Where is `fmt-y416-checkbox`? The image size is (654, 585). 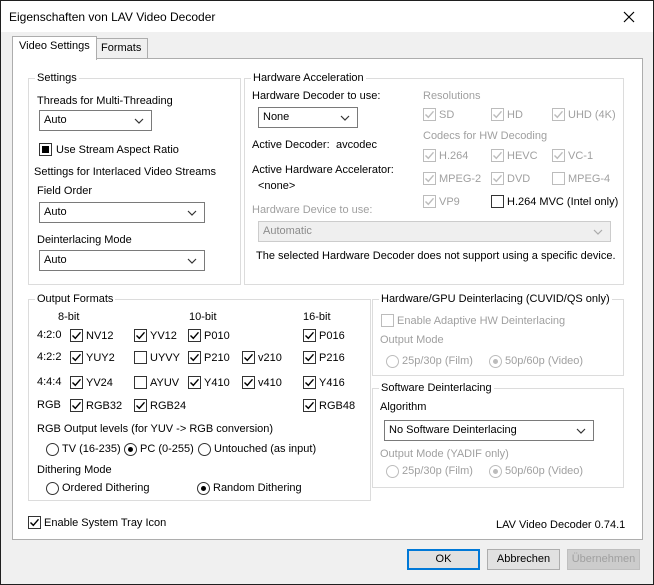
fmt-y416-checkbox is located at coordinates (309, 382).